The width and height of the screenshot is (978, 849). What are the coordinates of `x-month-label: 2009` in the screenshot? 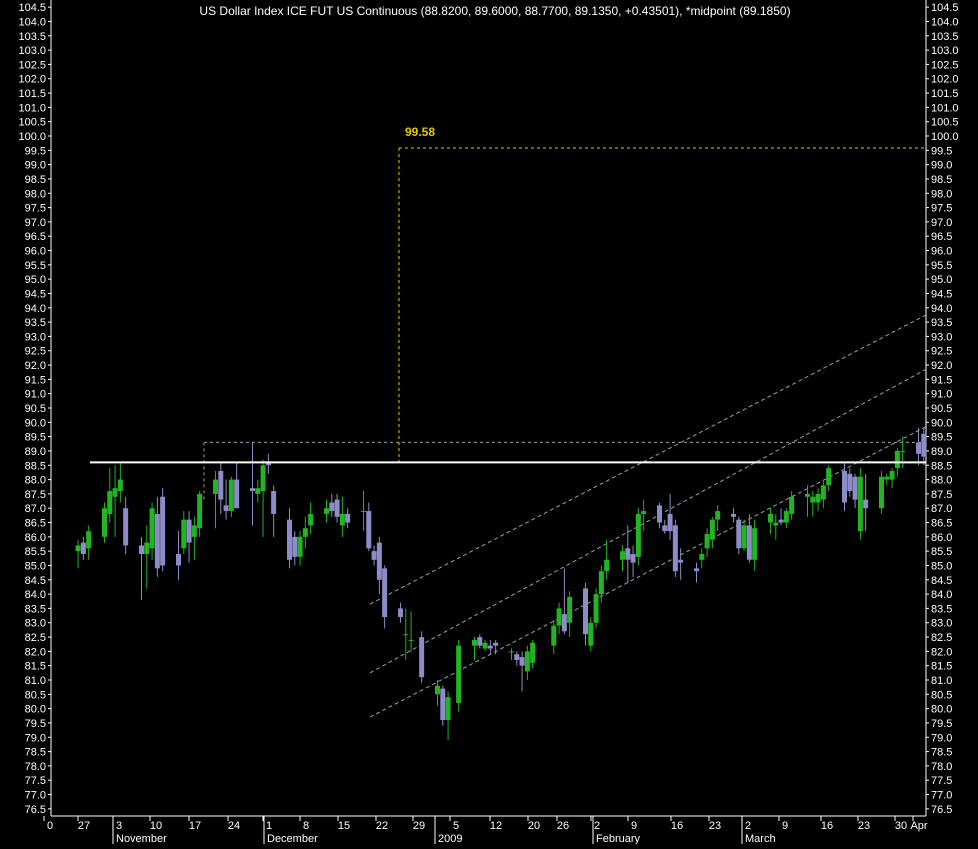 It's located at (450, 838).